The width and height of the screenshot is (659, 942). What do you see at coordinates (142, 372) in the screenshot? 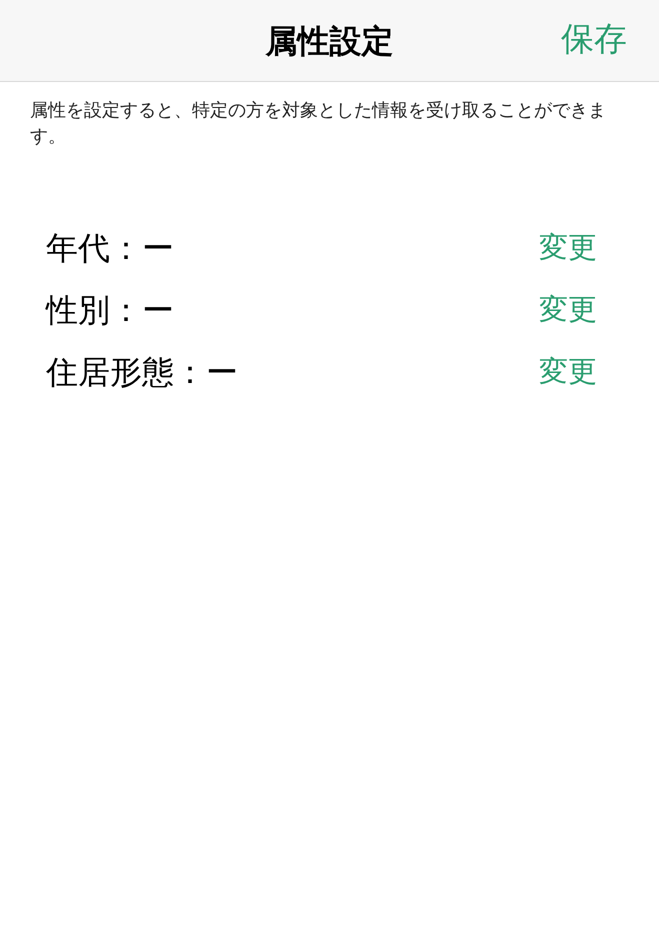
I see `attribute-text: 住居形態：ー` at bounding box center [142, 372].